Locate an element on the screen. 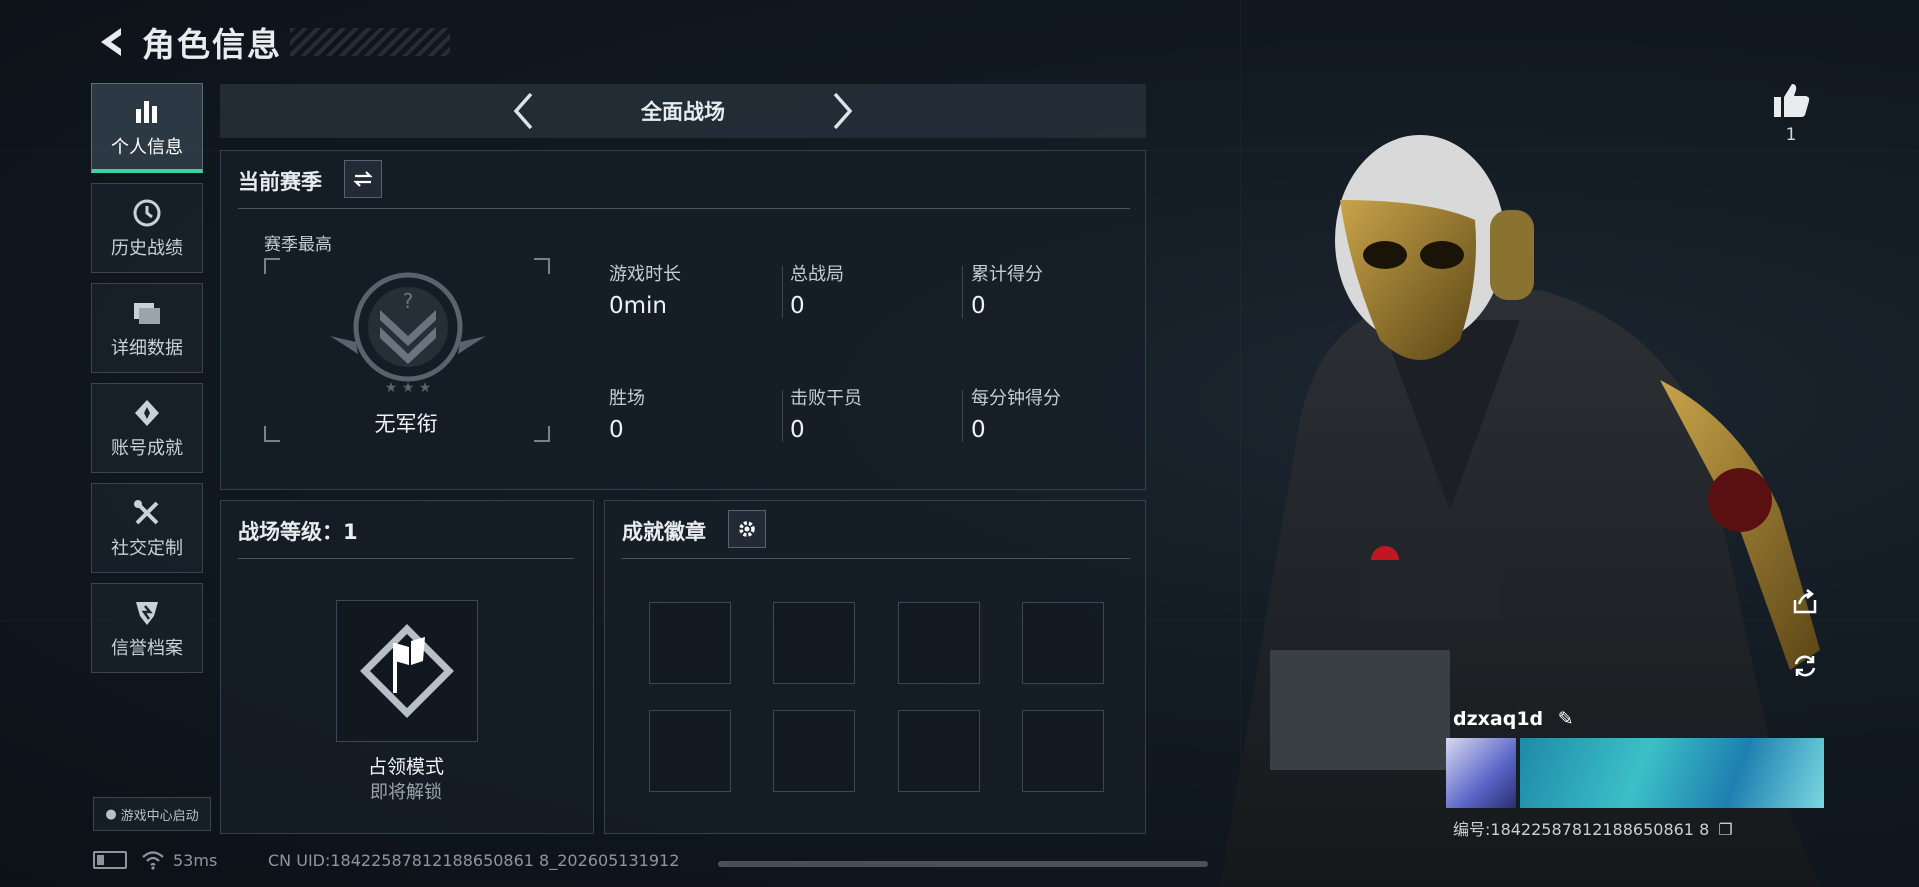 The width and height of the screenshot is (1919, 887). back-button is located at coordinates (112, 42).